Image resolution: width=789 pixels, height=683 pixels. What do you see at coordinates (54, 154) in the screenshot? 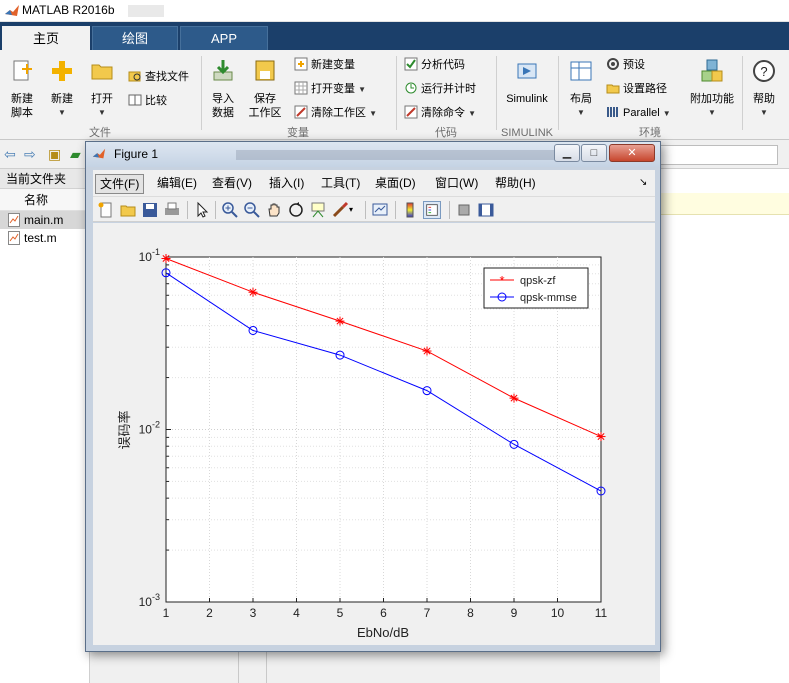
I see `up-folder-icon: ▣` at bounding box center [54, 154].